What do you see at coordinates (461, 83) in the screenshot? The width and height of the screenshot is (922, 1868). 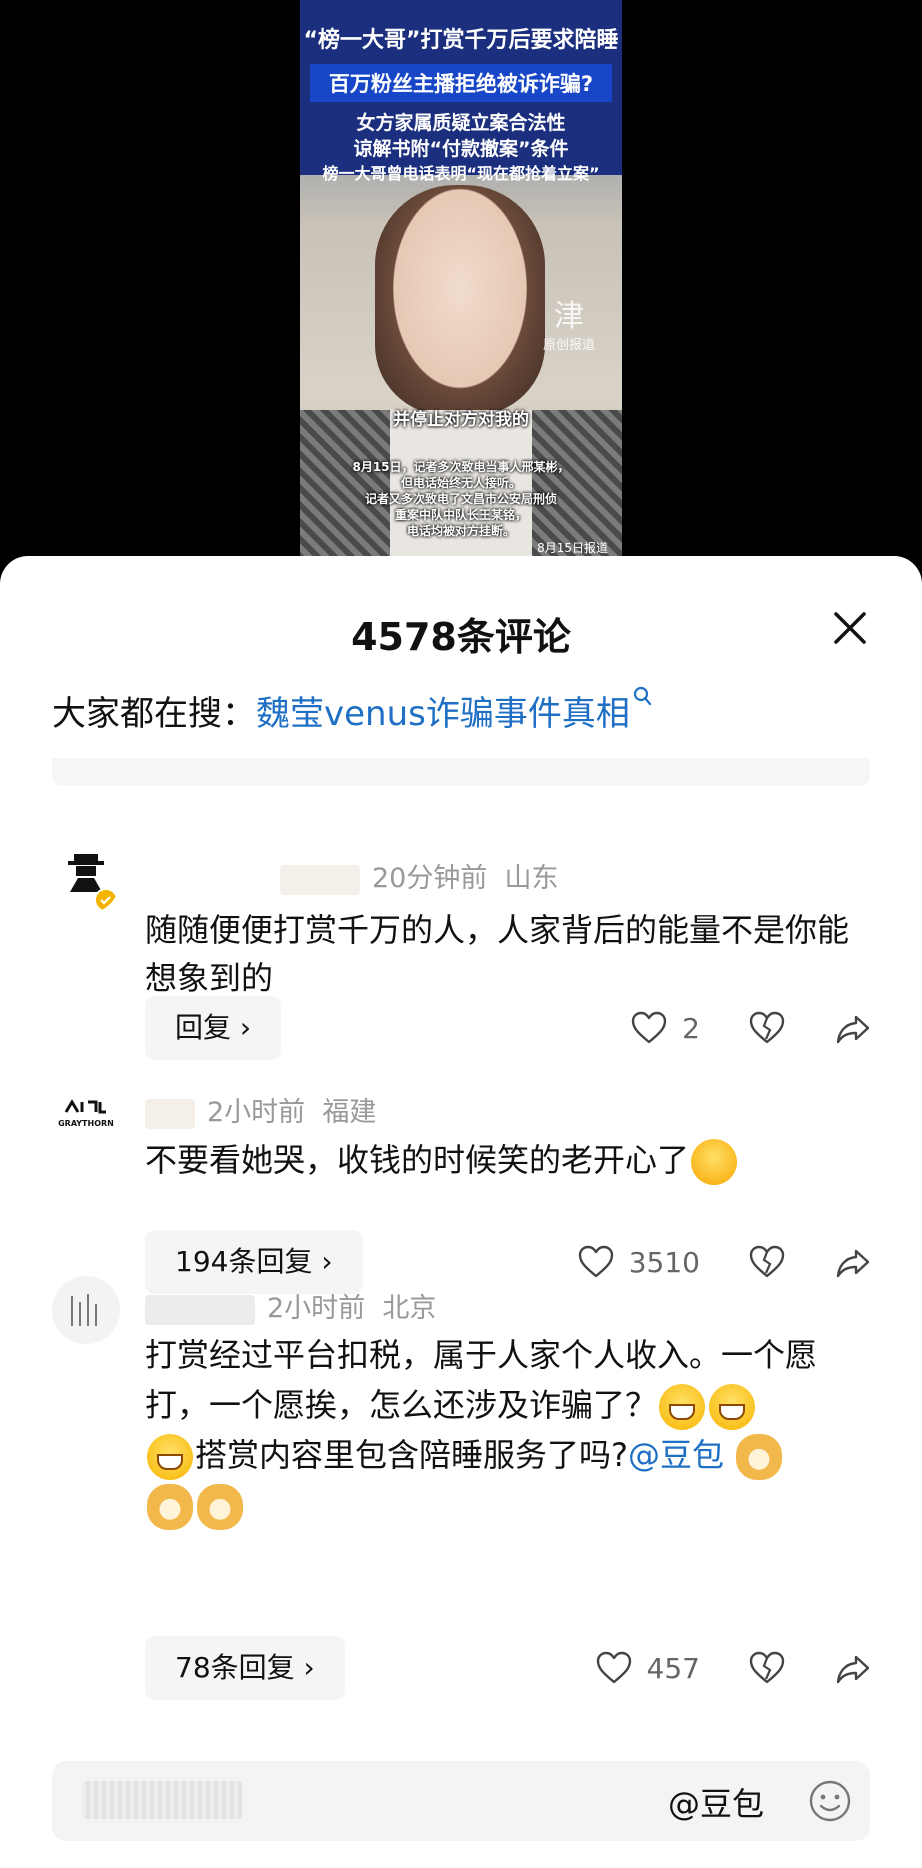 I see `video-headline-2: 百万粉丝主播拒绝被诉诈骗?` at bounding box center [461, 83].